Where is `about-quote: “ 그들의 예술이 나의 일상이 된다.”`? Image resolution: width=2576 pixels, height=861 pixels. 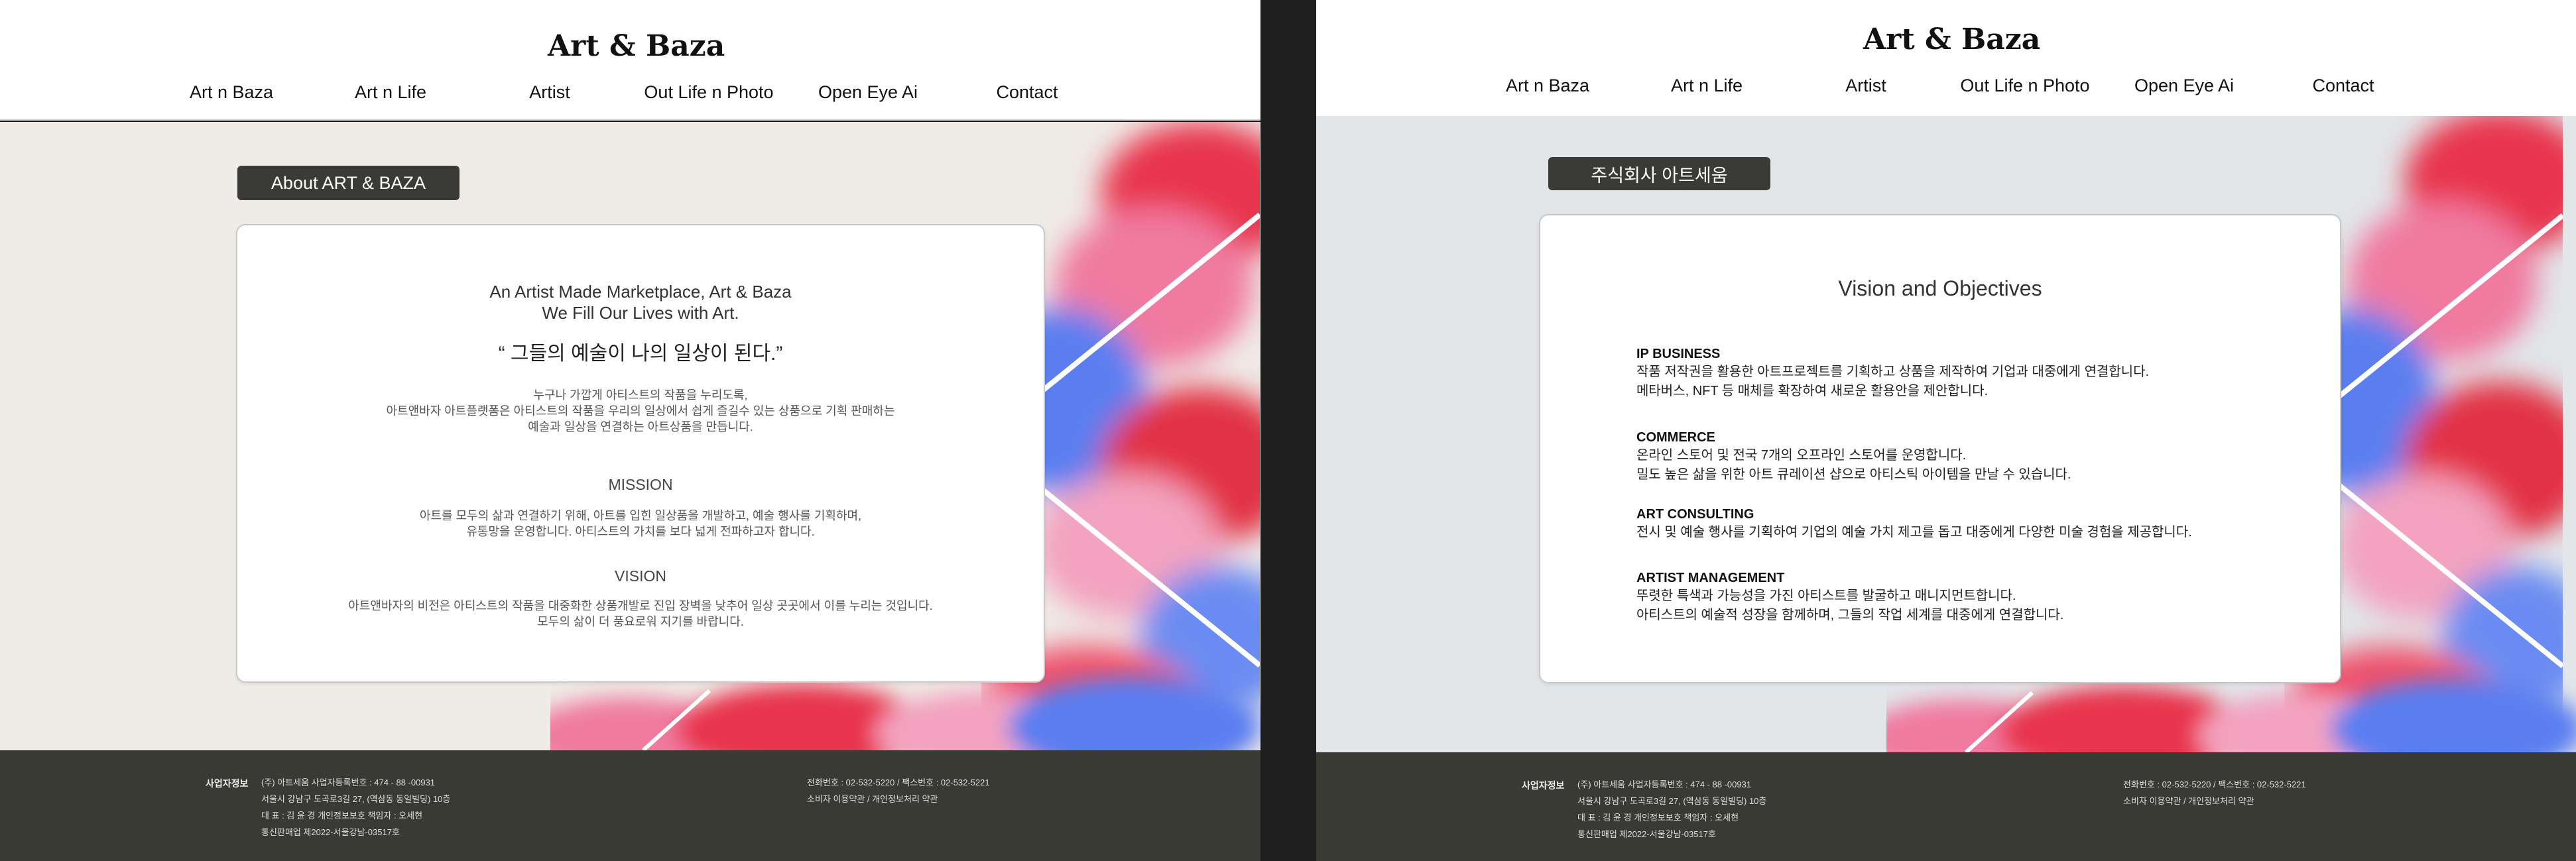 about-quote: “ 그들의 예술이 나의 일상이 된다.” is located at coordinates (640, 354).